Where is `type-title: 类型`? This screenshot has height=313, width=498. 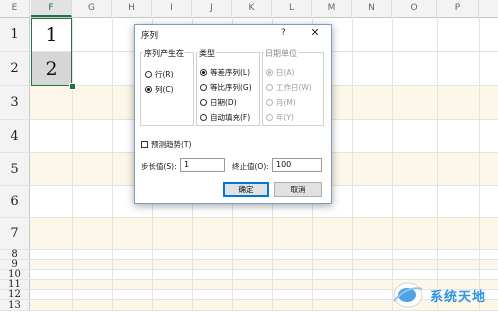
type-title: 类型 is located at coordinates (207, 53).